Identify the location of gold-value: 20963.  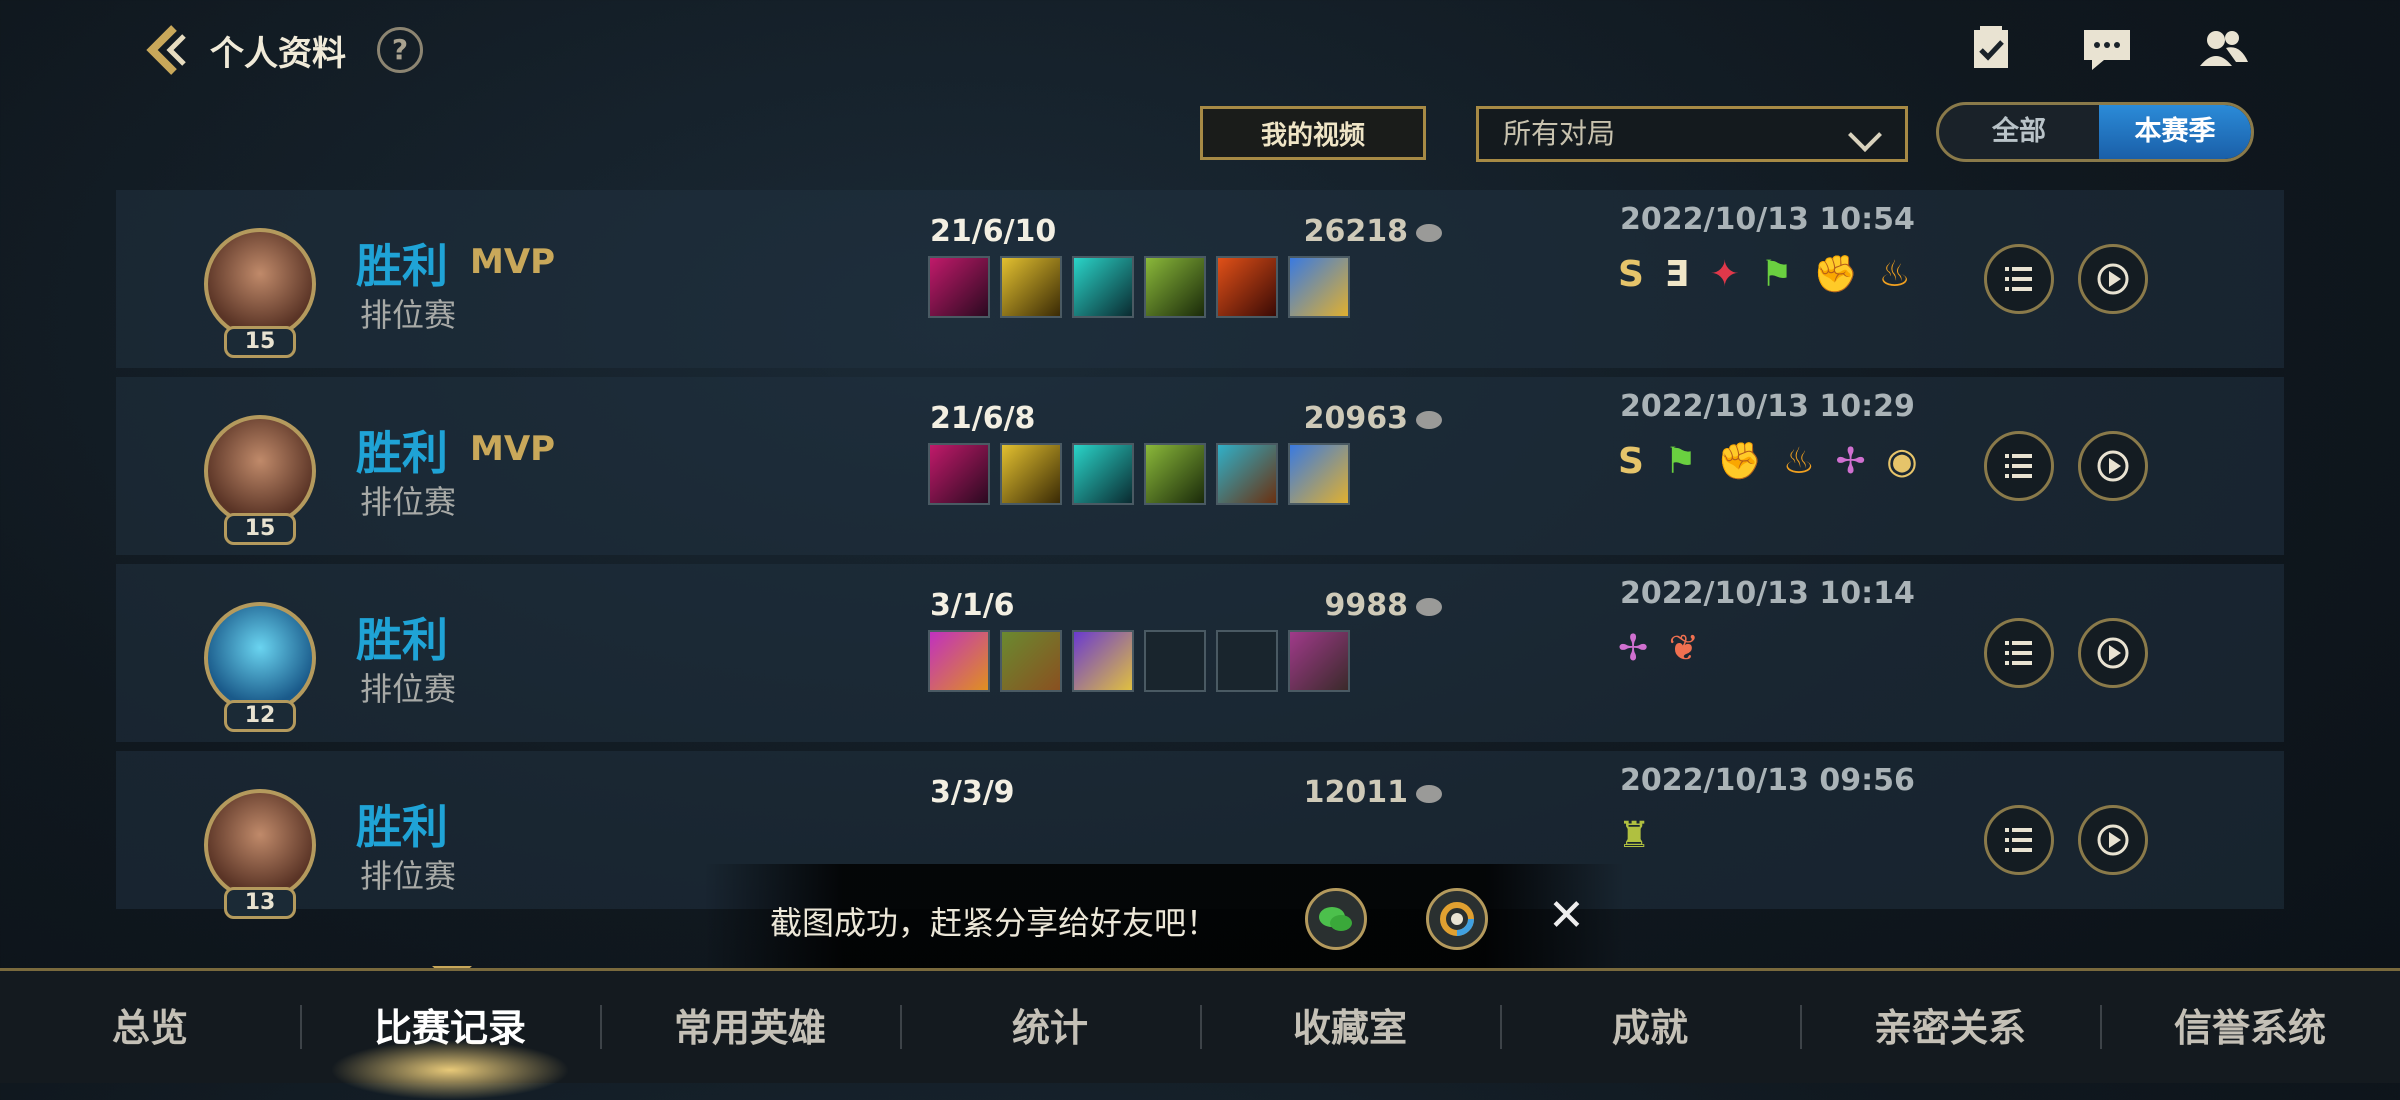
(1355, 418).